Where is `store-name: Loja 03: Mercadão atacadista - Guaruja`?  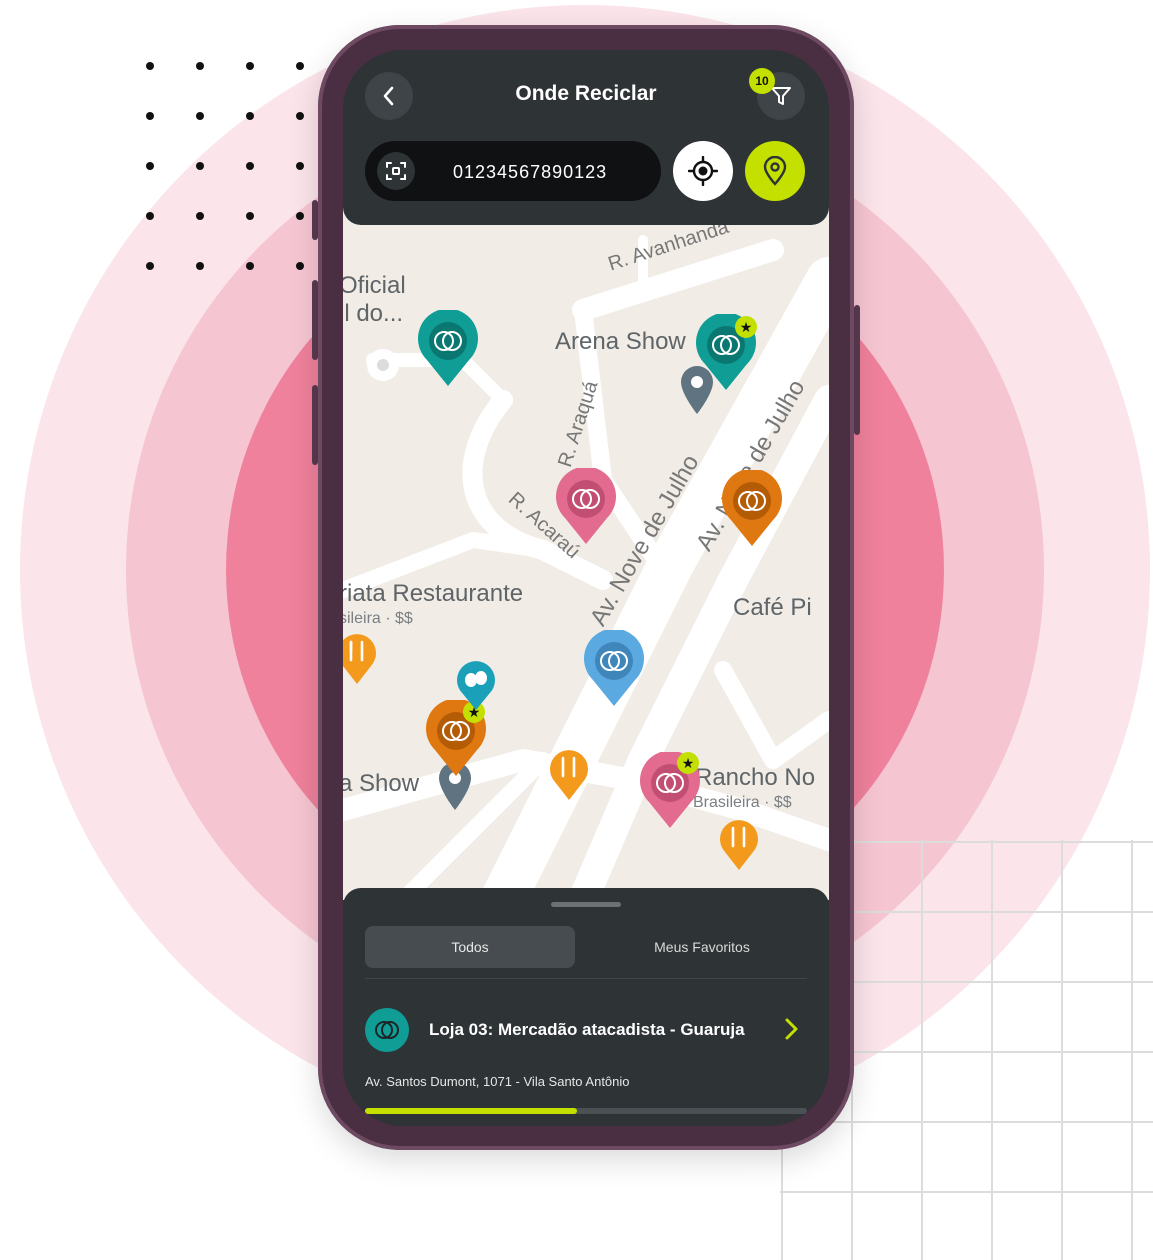
store-name: Loja 03: Mercadão atacadista - Guaruja is located at coordinates (587, 1030).